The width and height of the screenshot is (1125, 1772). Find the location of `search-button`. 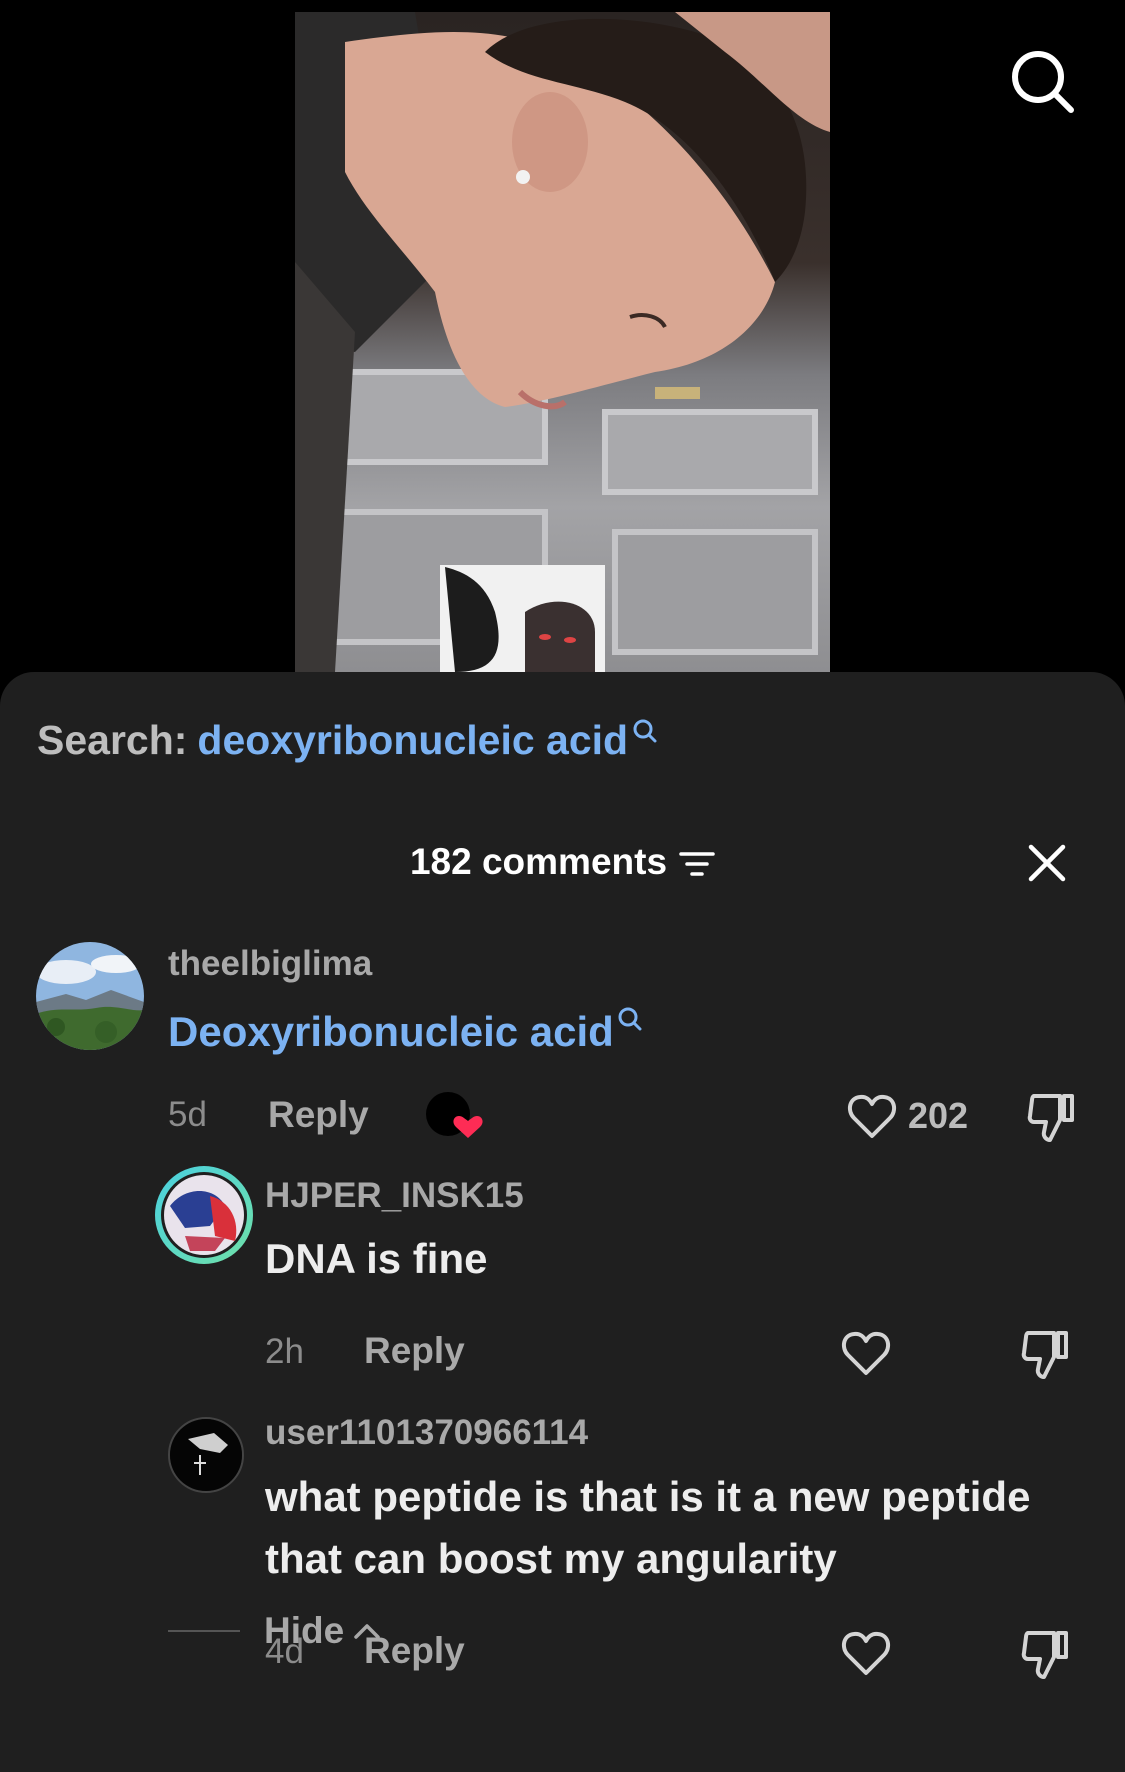

search-button is located at coordinates (1042, 81).